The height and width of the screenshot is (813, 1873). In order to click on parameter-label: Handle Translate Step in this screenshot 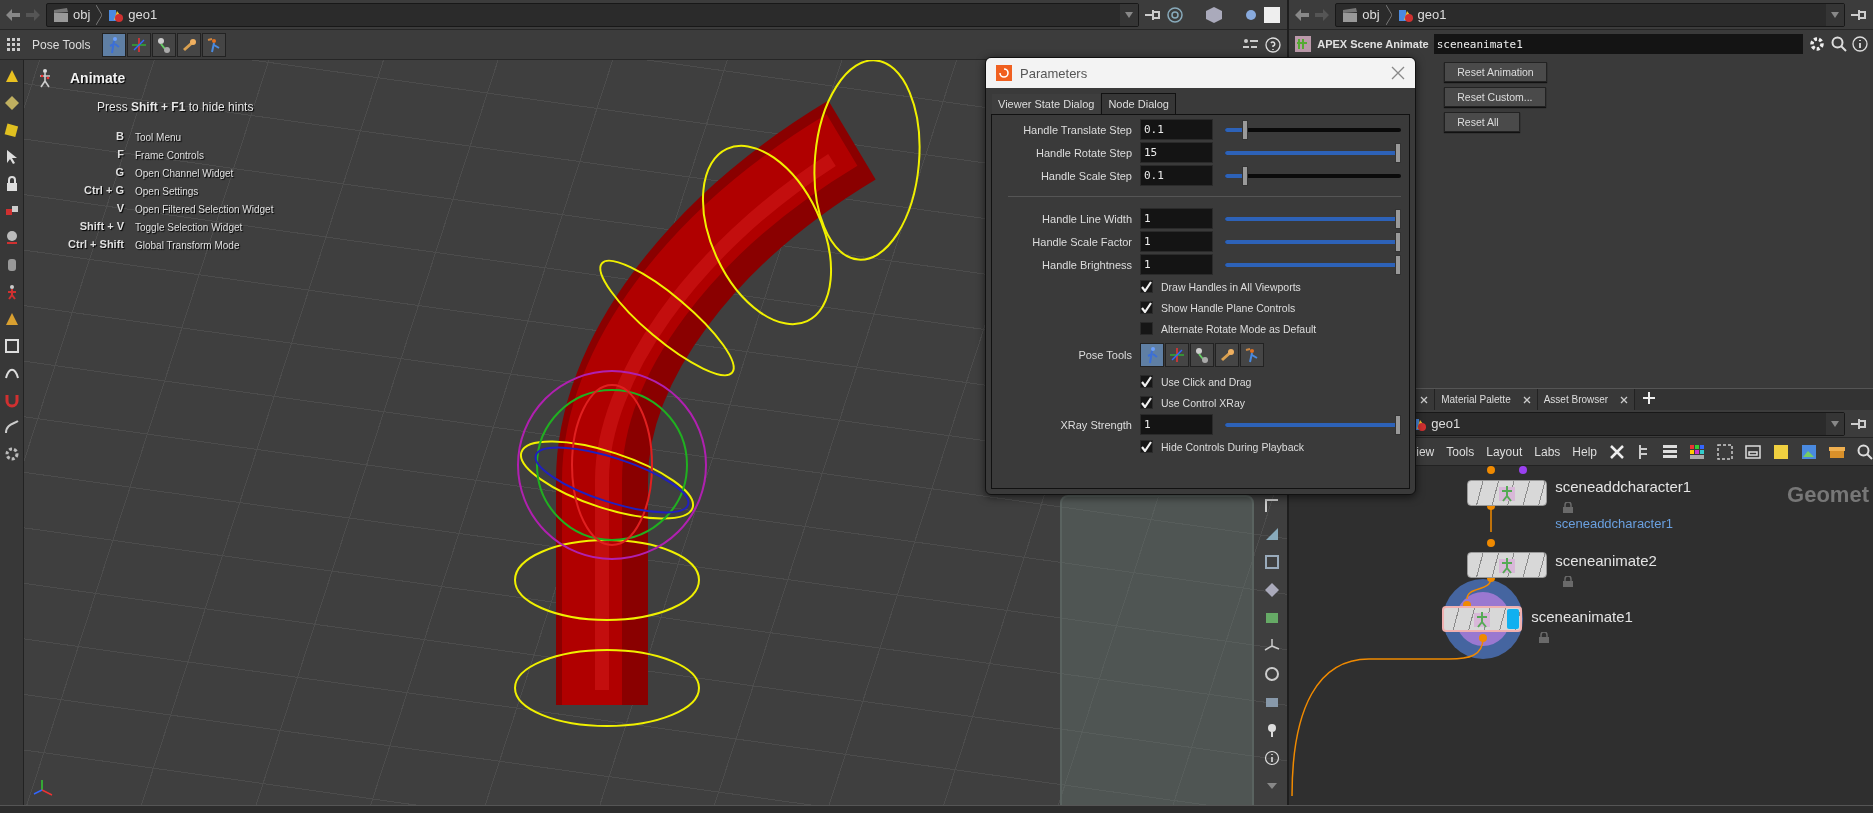, I will do `click(1077, 129)`.